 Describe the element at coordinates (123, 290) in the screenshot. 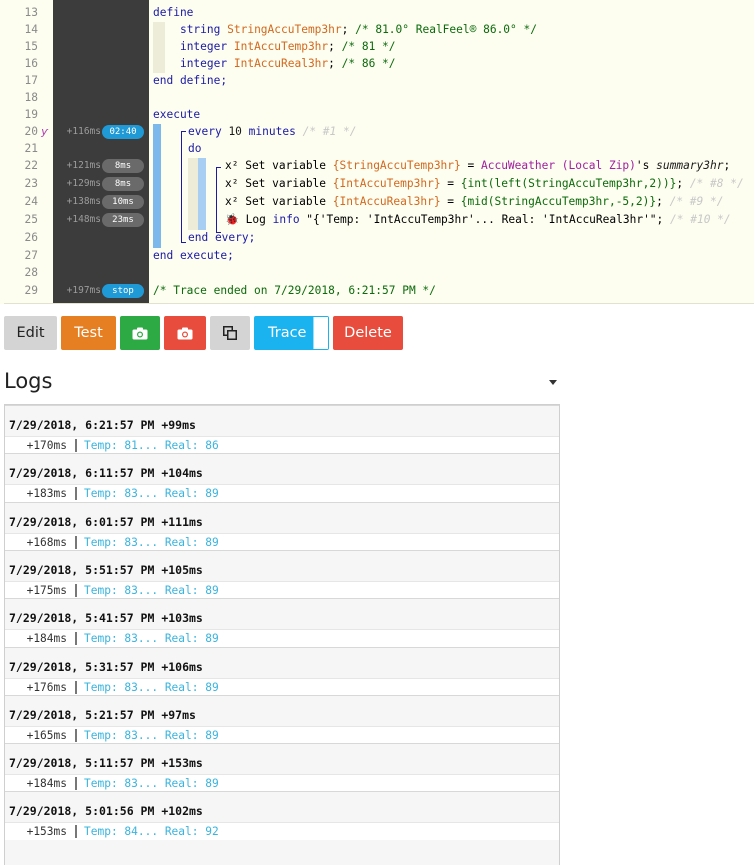

I see `trace-duration-badge: stop` at that location.